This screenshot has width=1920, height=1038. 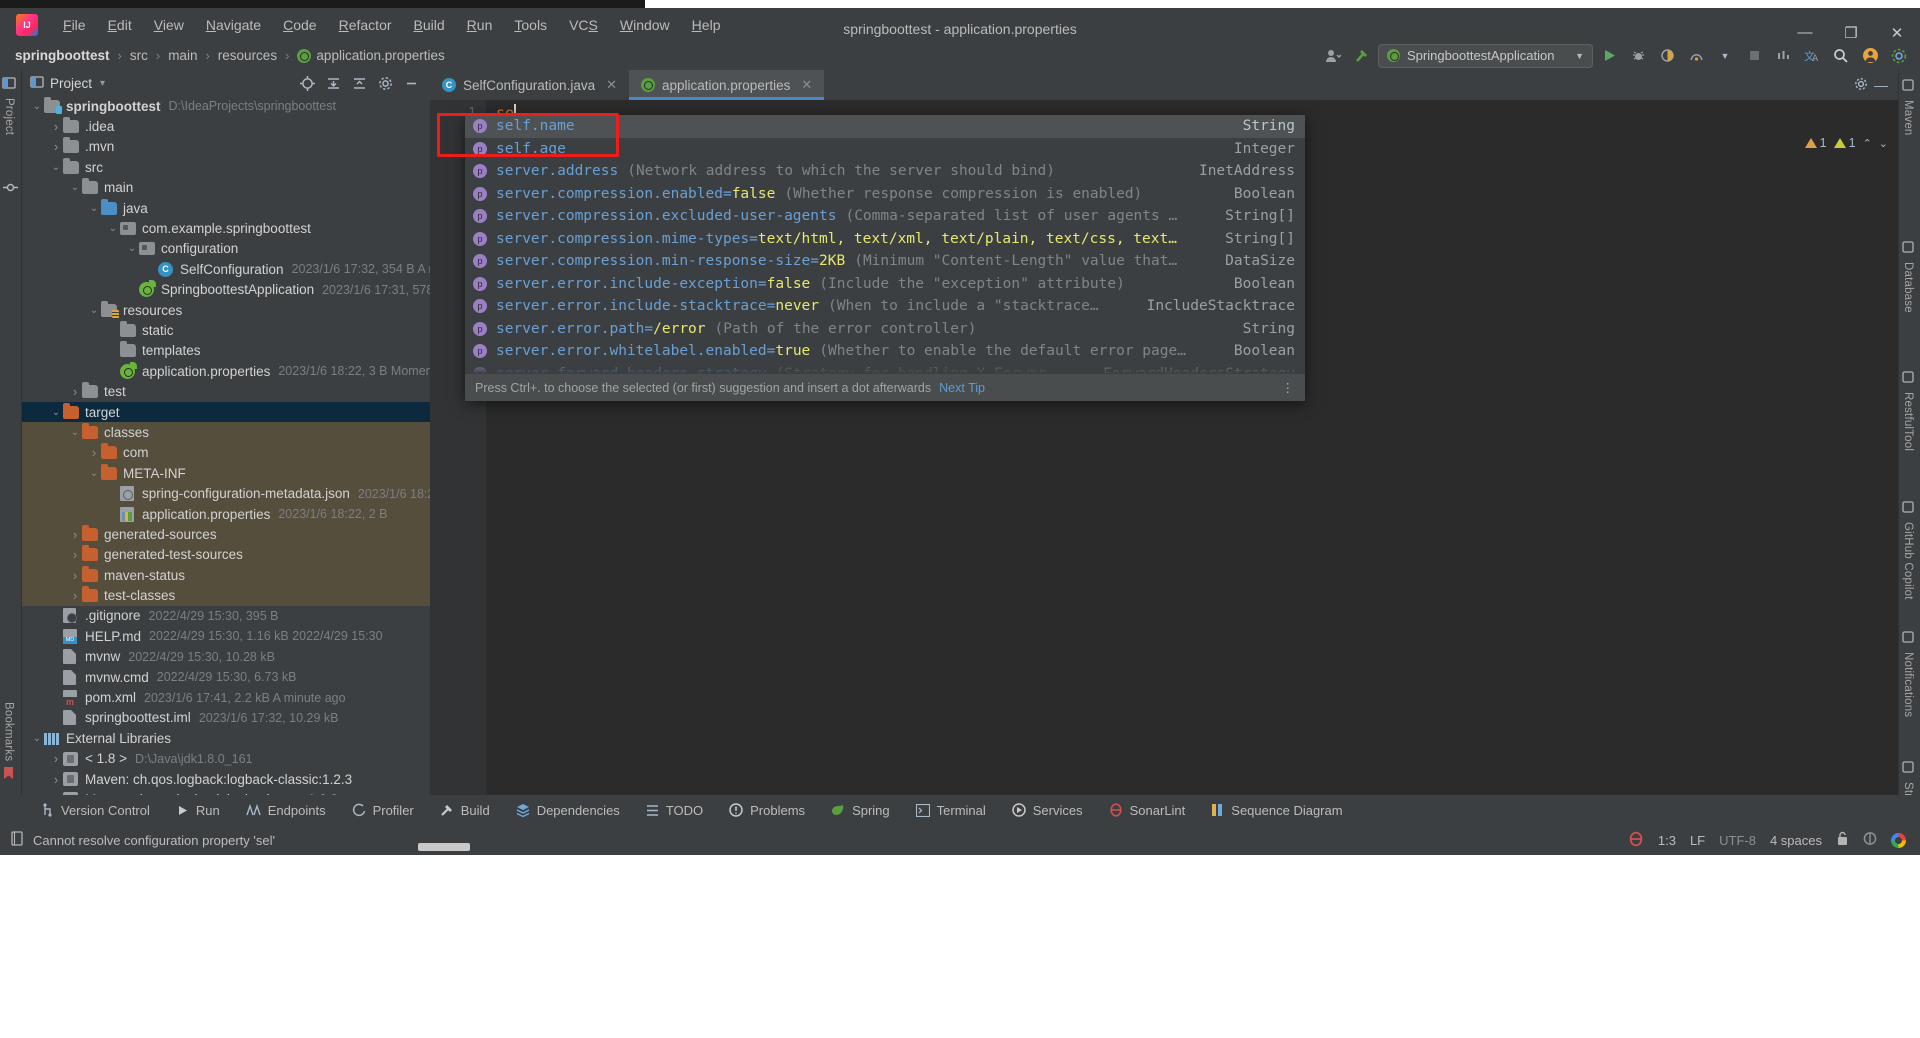 What do you see at coordinates (568, 810) in the screenshot?
I see `tool-window-dependencies: Dependencies` at bounding box center [568, 810].